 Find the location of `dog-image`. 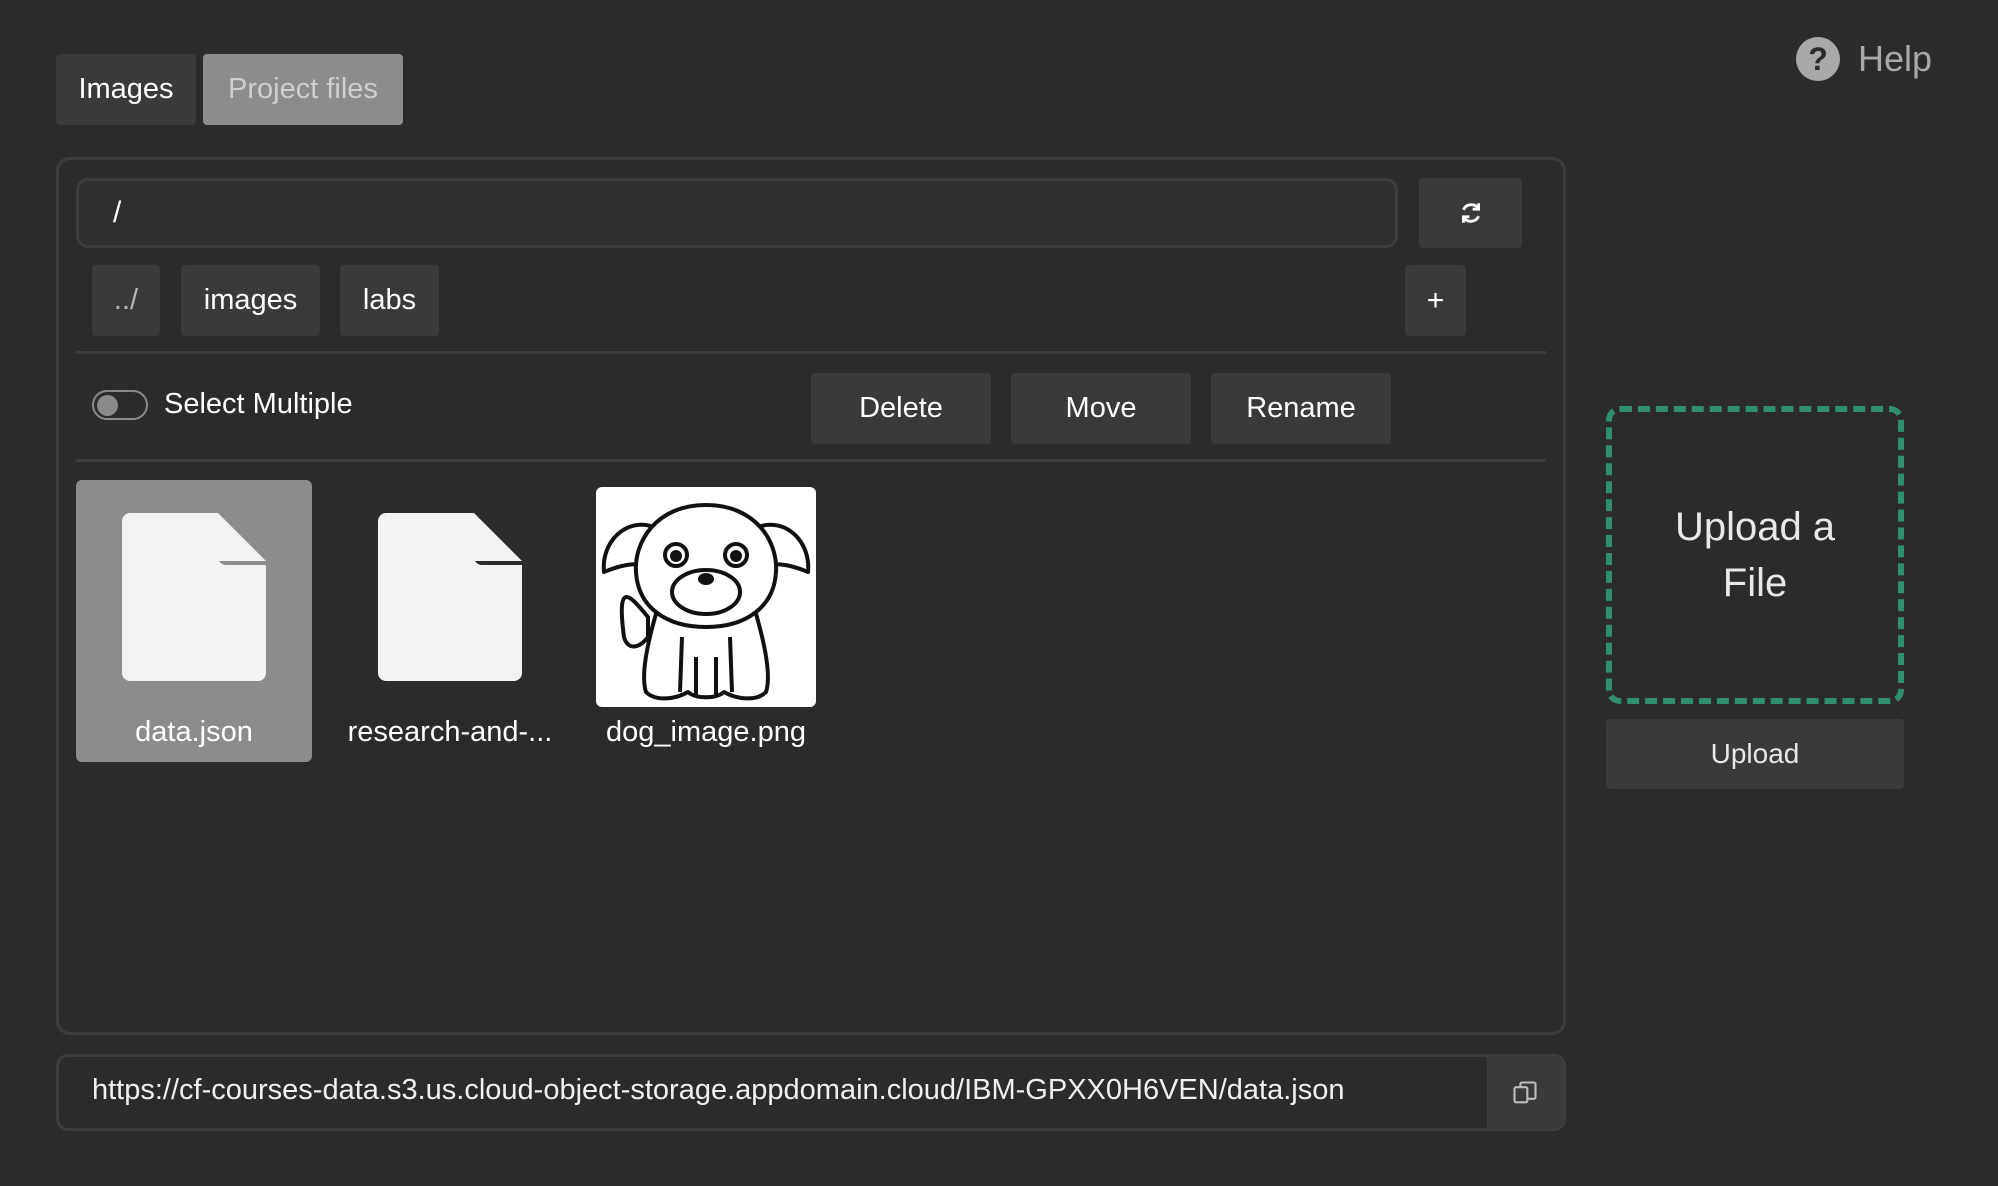

dog-image is located at coordinates (706, 602).